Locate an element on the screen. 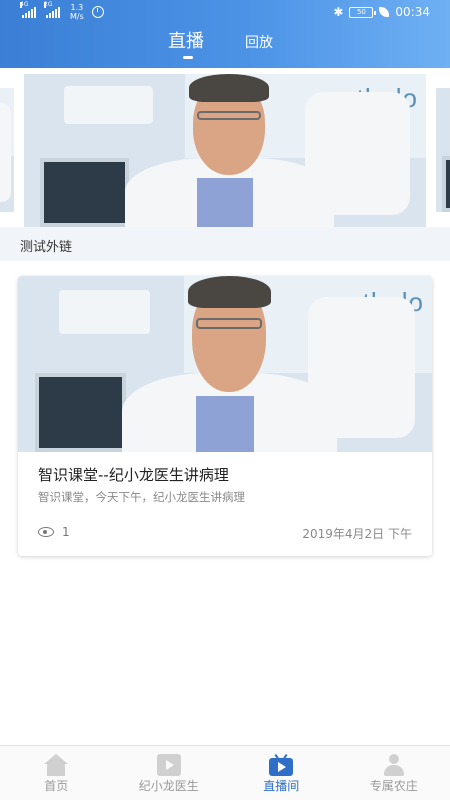 This screenshot has width=450, height=800. bottom-nav: 首页 纪小龙医生 直播间 专属农庄 is located at coordinates (225, 772).